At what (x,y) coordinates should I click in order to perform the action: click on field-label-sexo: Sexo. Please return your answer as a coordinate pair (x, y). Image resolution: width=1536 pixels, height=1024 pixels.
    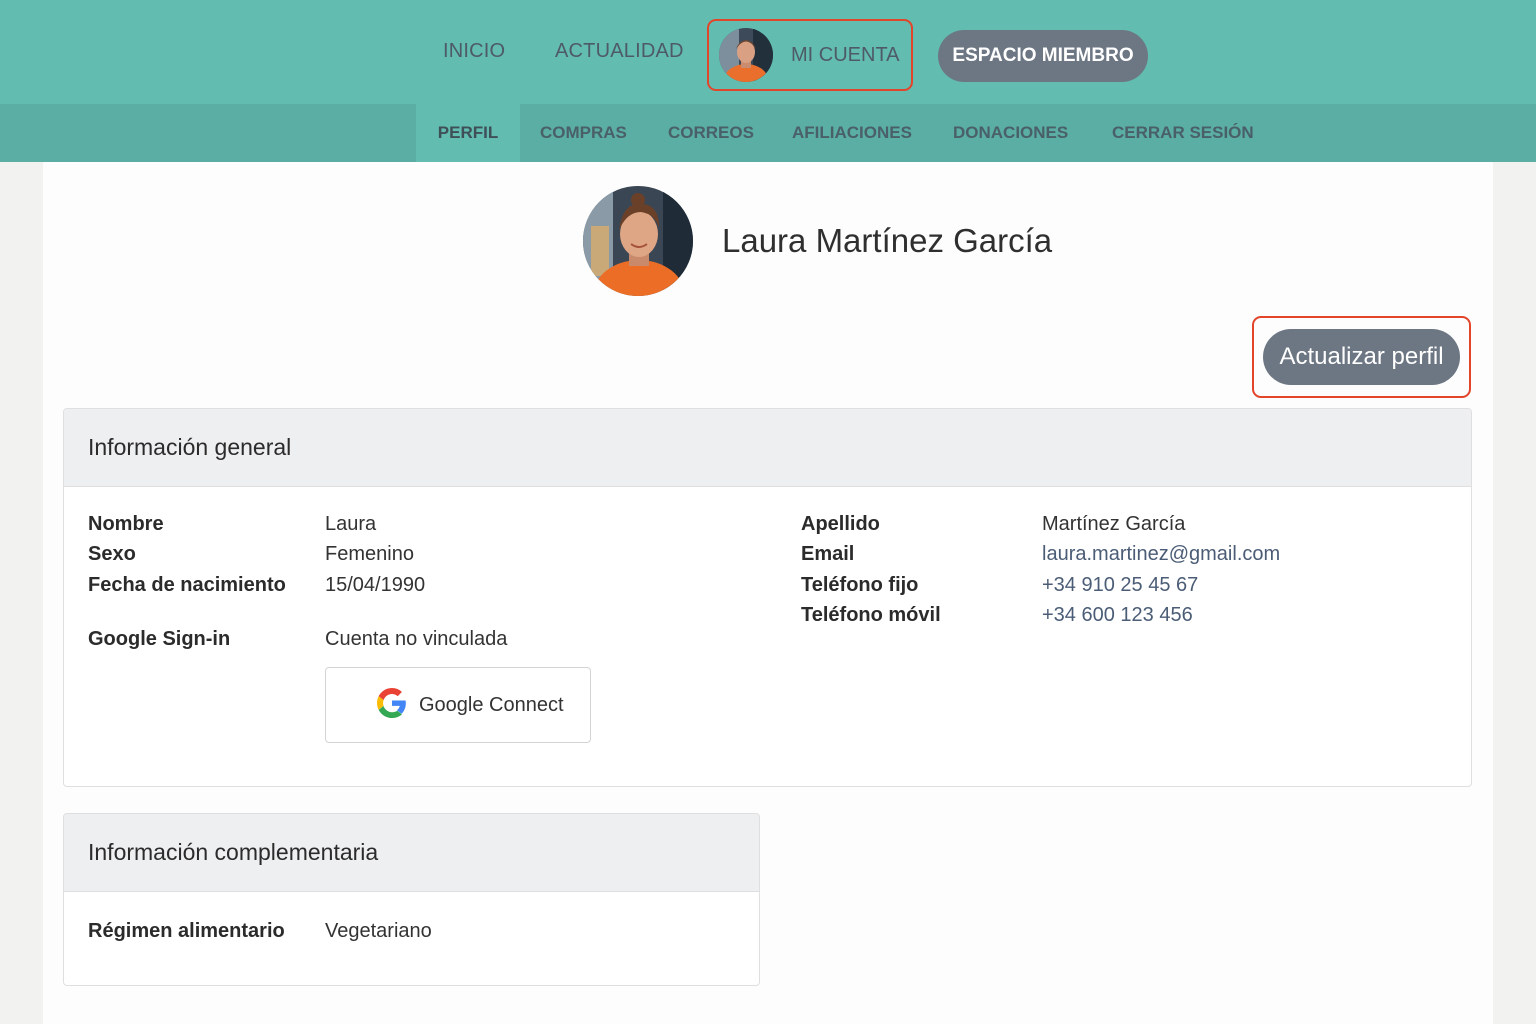
    Looking at the image, I should click on (112, 554).